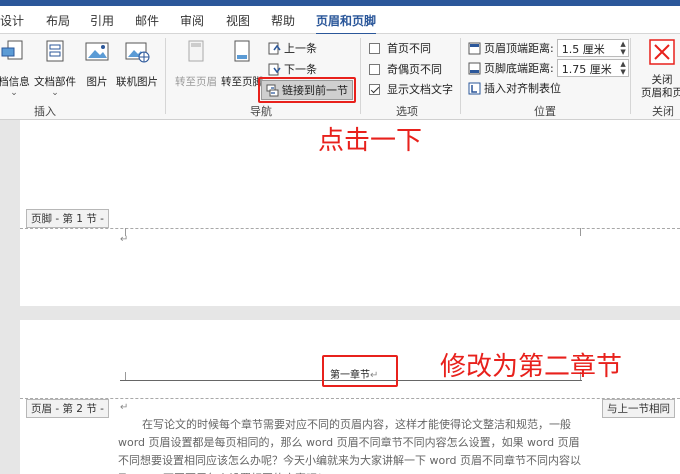 Image resolution: width=680 pixels, height=474 pixels. I want to click on insert-align-tab-button: 插入对齐制表位, so click(514, 88).